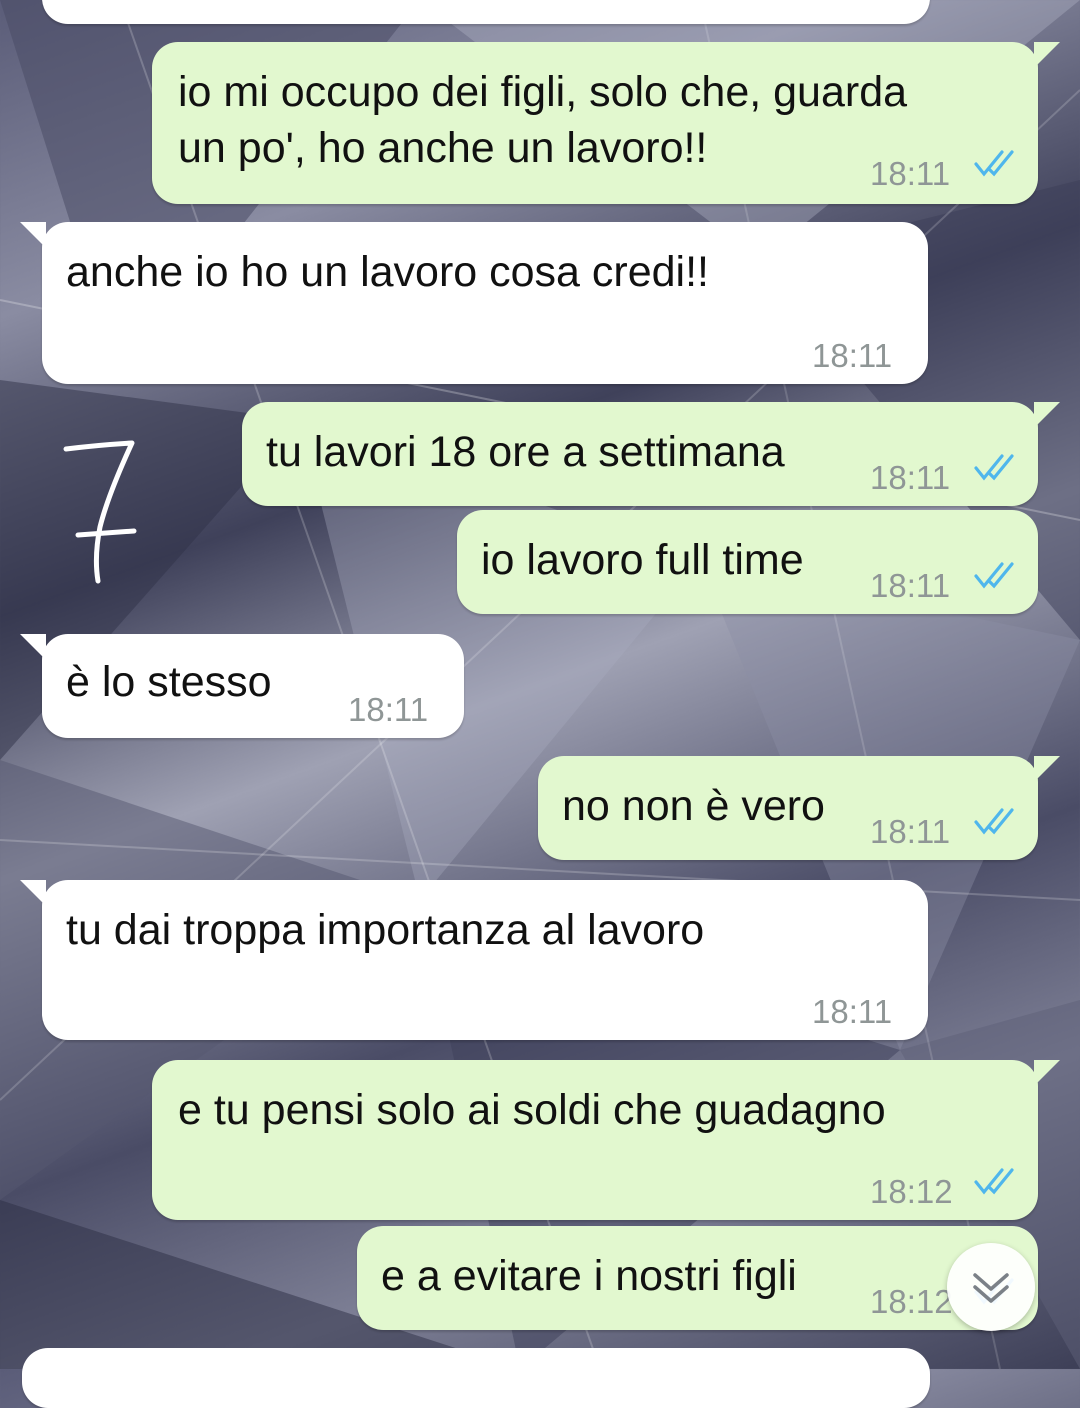 Image resolution: width=1080 pixels, height=1408 pixels. I want to click on message-text: tu dai troppa importanza al lavoro, so click(385, 930).